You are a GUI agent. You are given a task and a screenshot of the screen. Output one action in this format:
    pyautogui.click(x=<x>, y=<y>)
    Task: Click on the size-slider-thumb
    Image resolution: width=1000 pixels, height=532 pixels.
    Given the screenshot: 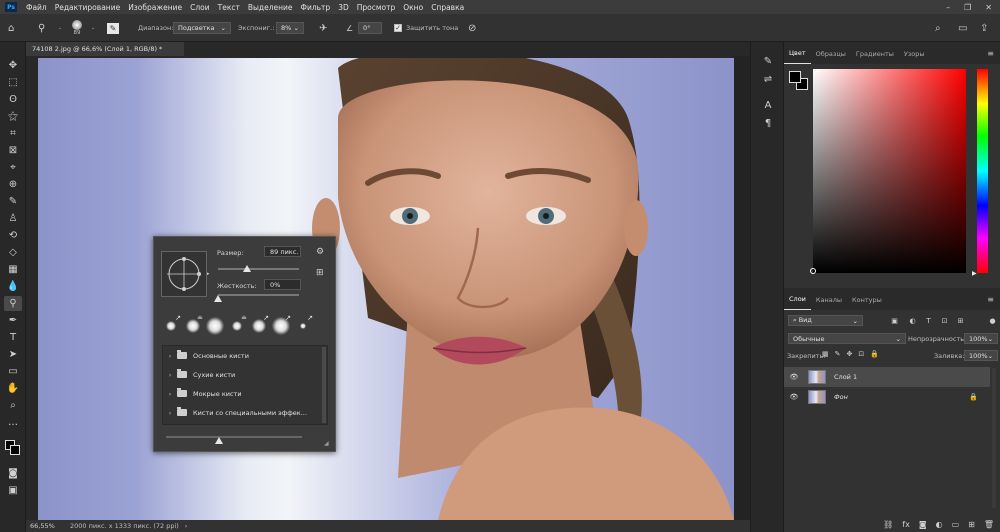 What is the action you would take?
    pyautogui.click(x=247, y=268)
    